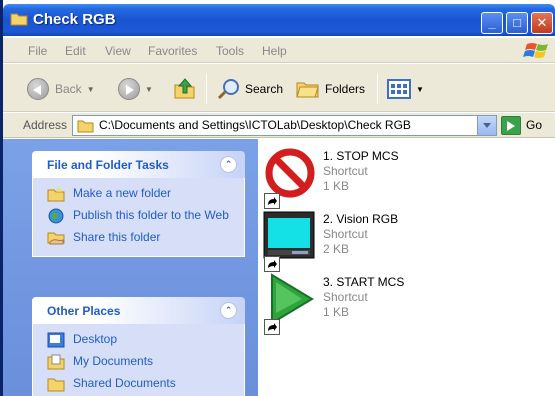 This screenshot has width=555, height=396. I want to click on place-desktop: Desktop, so click(138, 340).